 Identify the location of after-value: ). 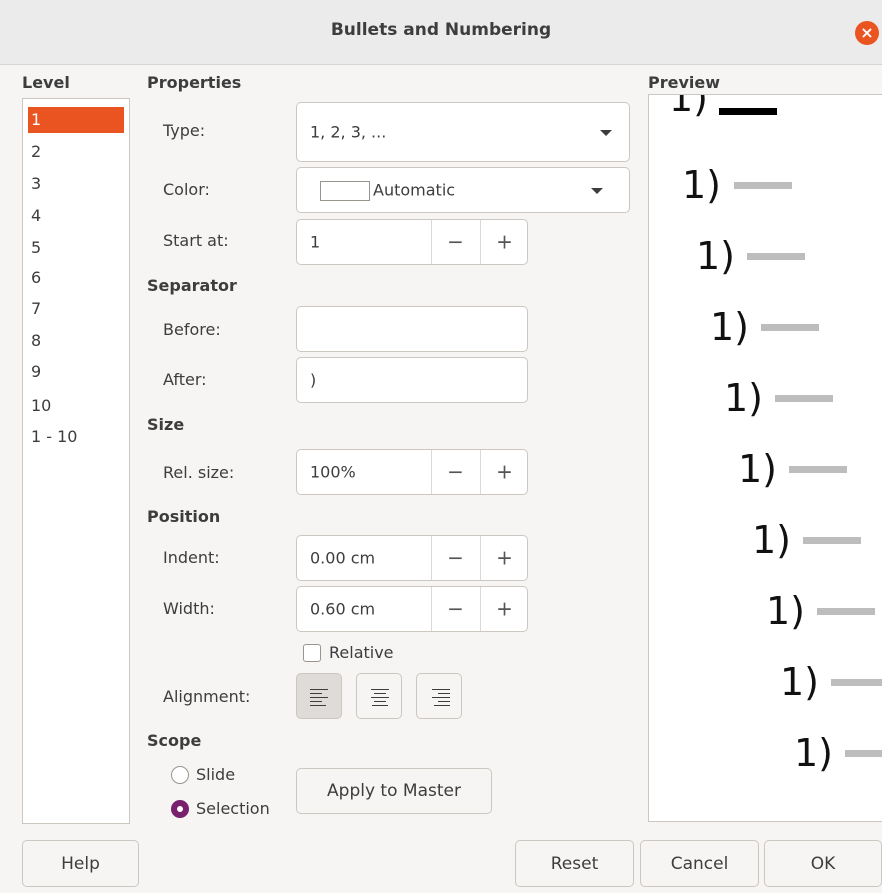
(313, 380).